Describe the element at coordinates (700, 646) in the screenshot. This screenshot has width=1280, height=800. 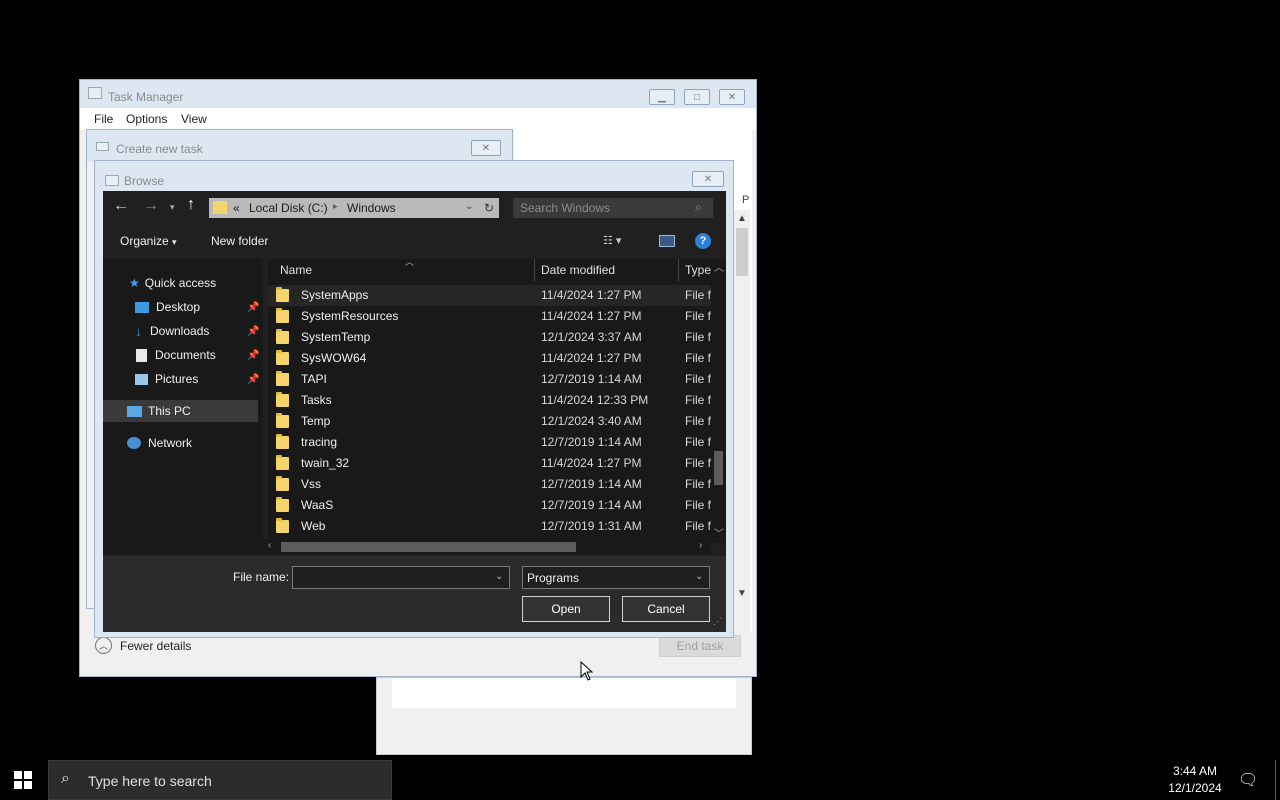
I see `end-task-button: End task` at that location.